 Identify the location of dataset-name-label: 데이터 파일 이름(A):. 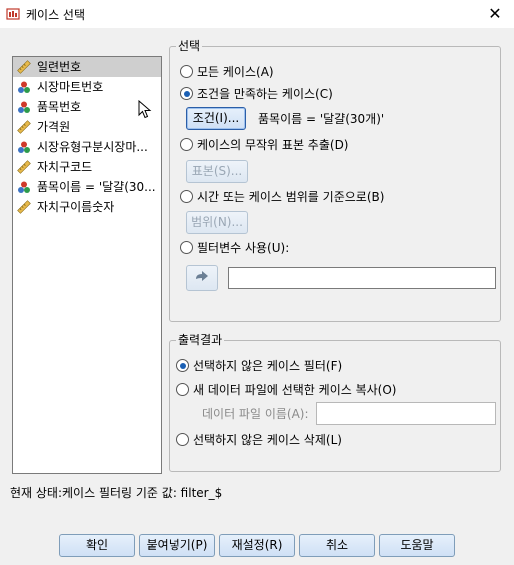
(255, 414).